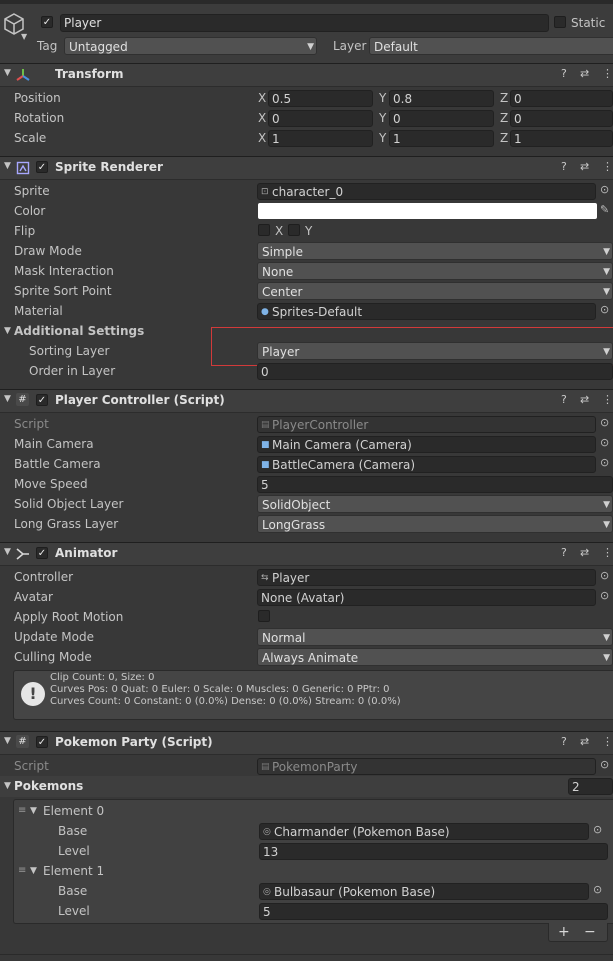 The image size is (613, 961). Describe the element at coordinates (561, 98) in the screenshot. I see `position-z-field: 0` at that location.